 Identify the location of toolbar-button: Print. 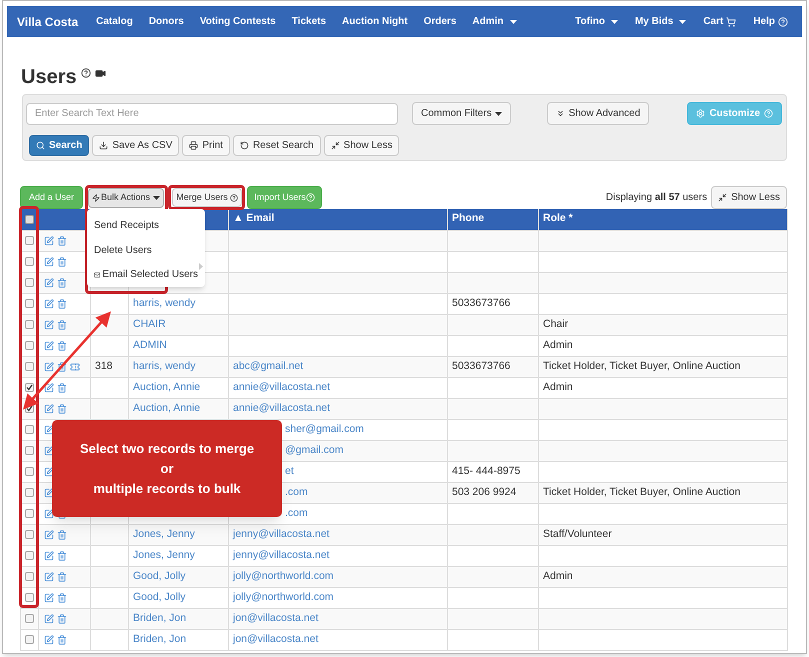
(206, 145).